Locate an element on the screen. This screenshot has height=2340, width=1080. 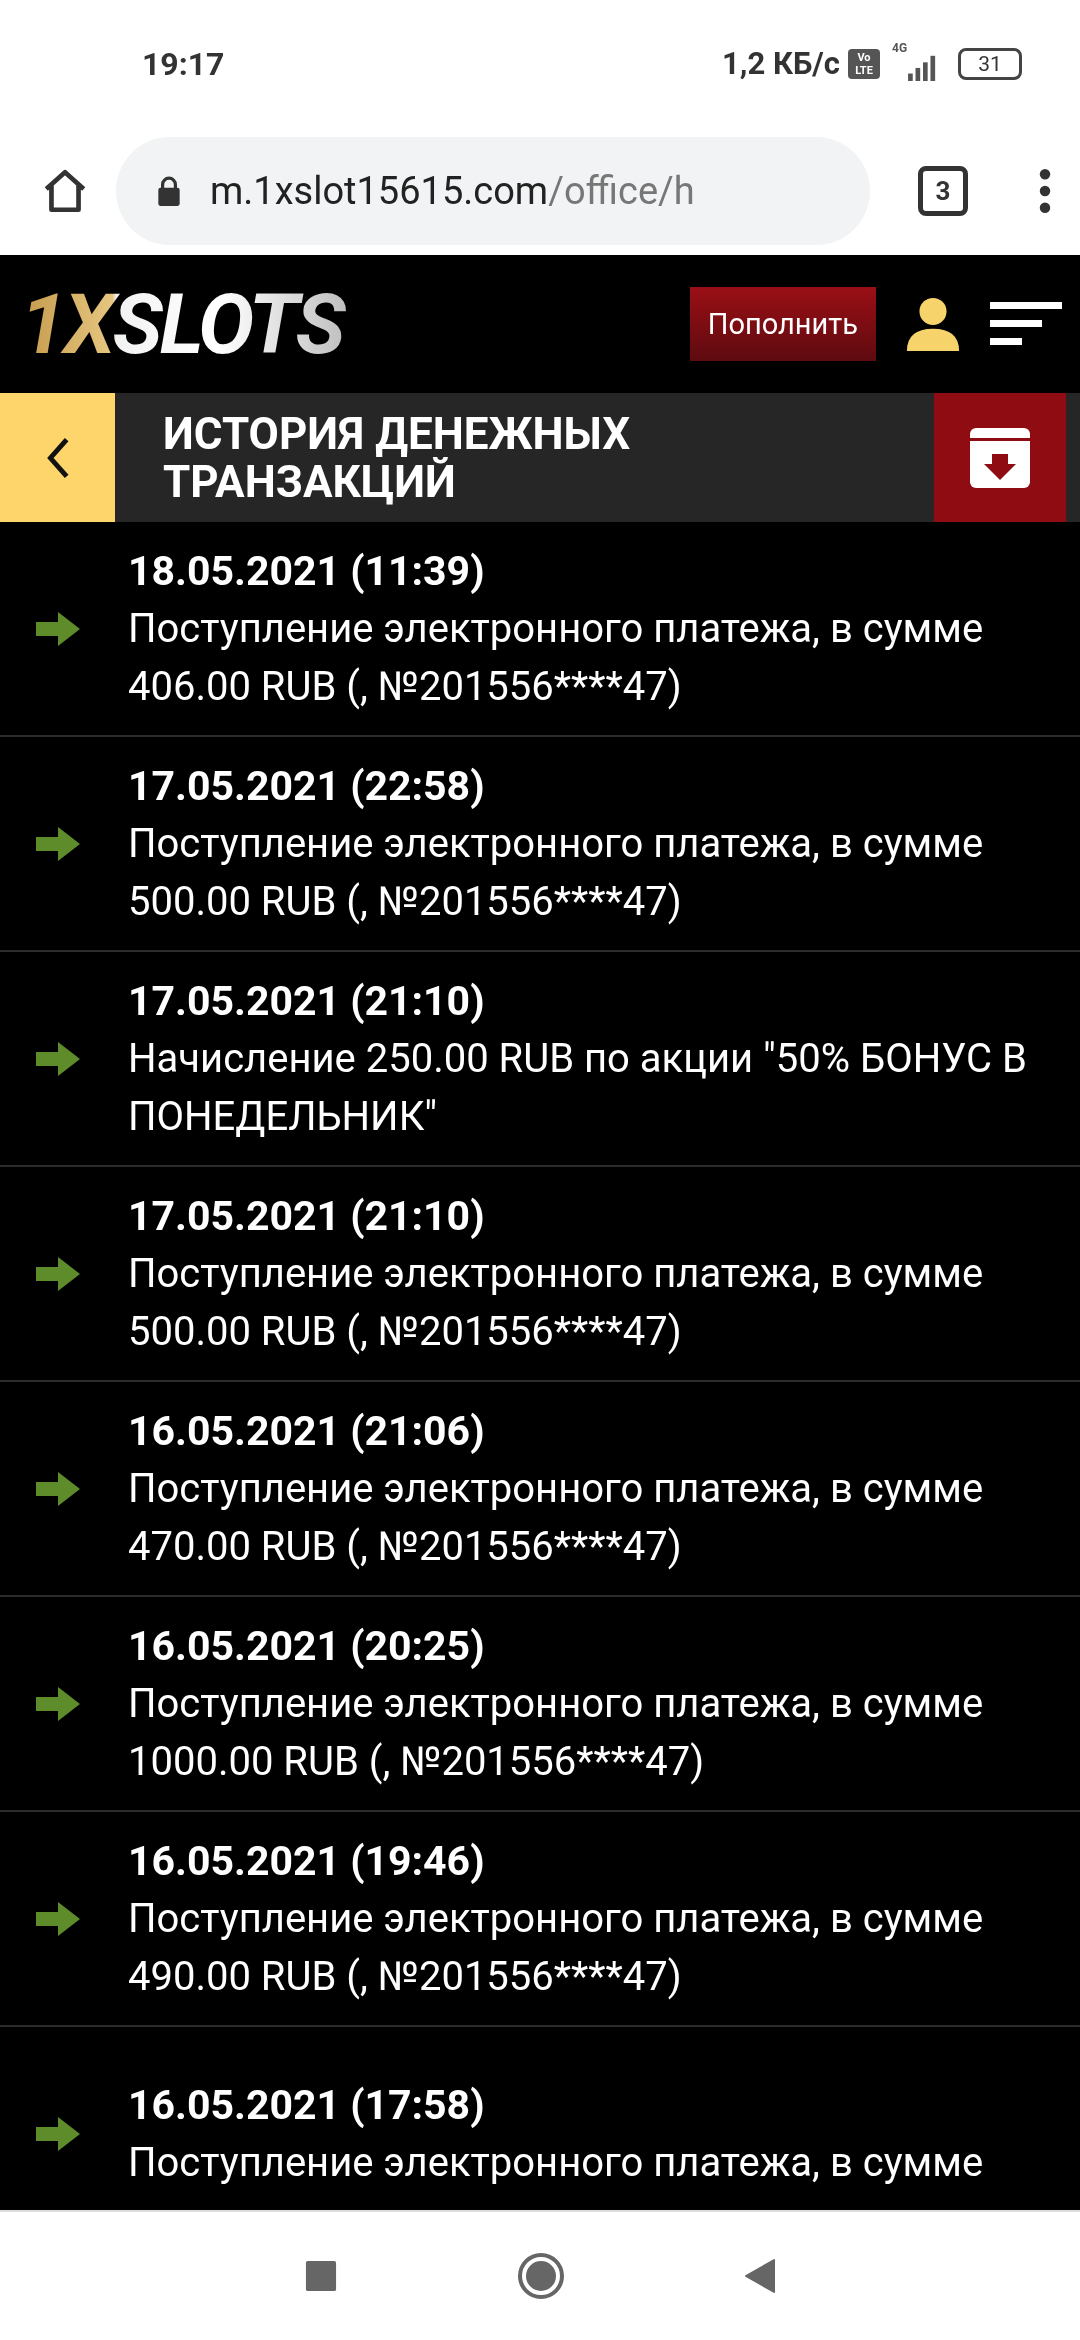
back-triangle-icon is located at coordinates (760, 2276).